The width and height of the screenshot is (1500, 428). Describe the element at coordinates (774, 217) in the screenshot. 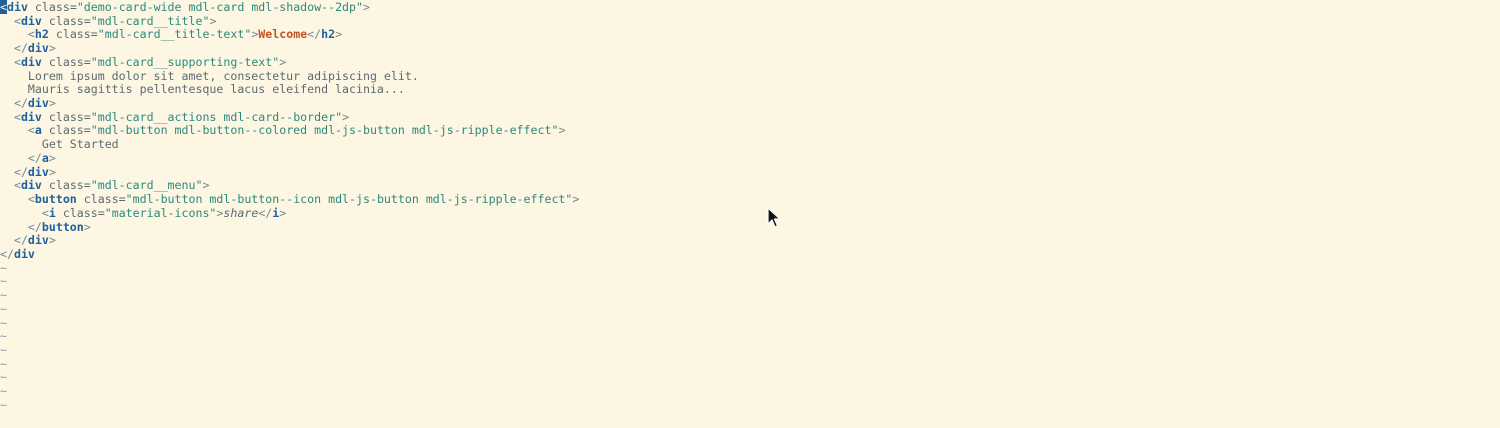

I see `mouse-pointer-icon` at that location.